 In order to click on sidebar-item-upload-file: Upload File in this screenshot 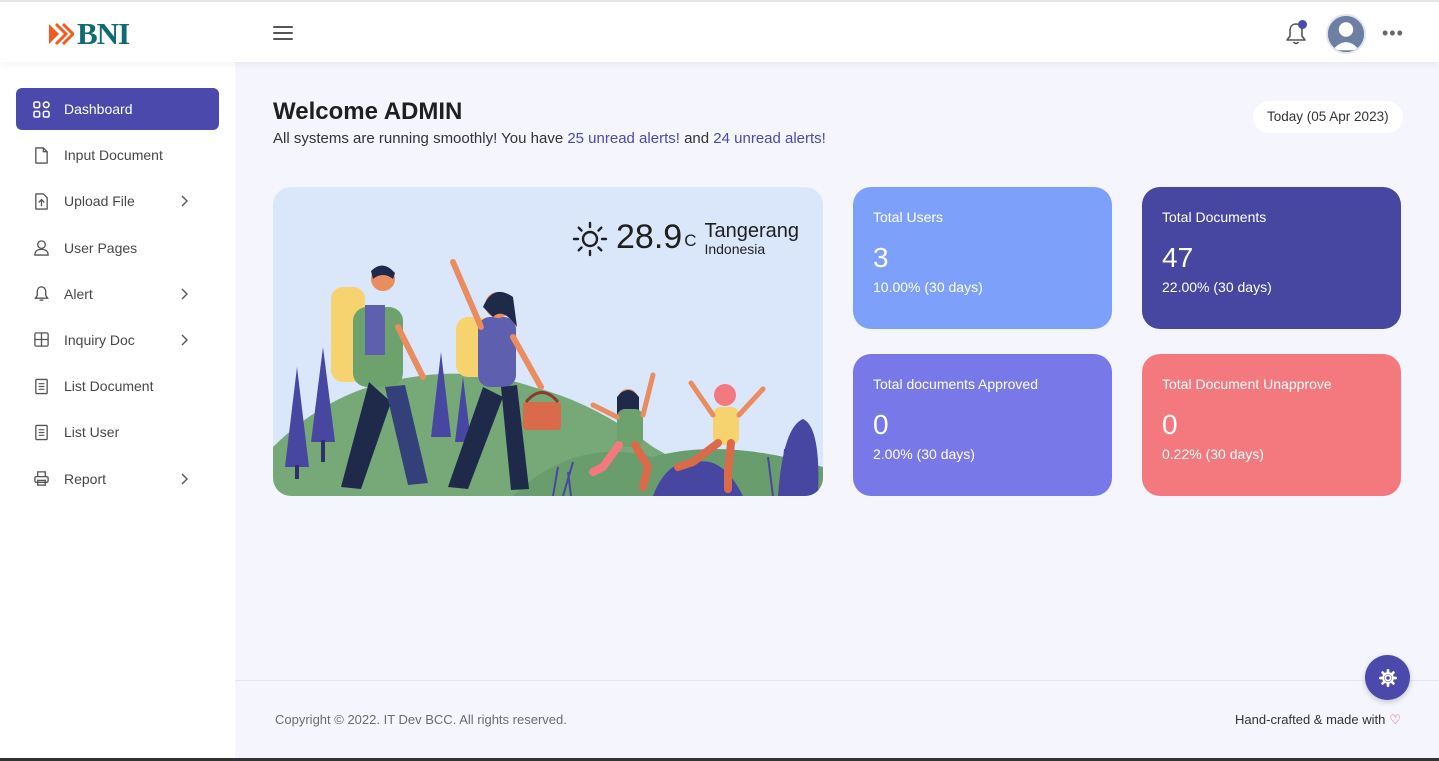, I will do `click(117, 201)`.